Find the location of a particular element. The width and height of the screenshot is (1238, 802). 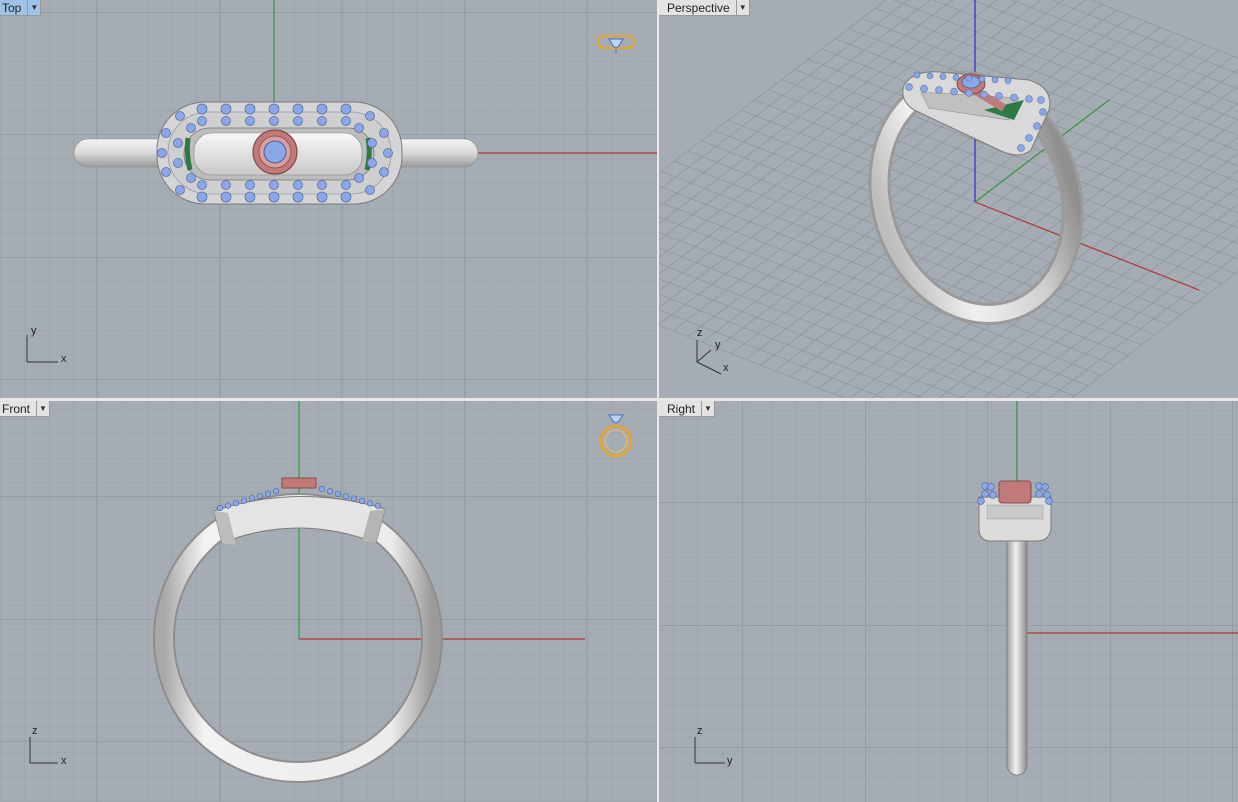

center-stone is located at coordinates (275, 152).